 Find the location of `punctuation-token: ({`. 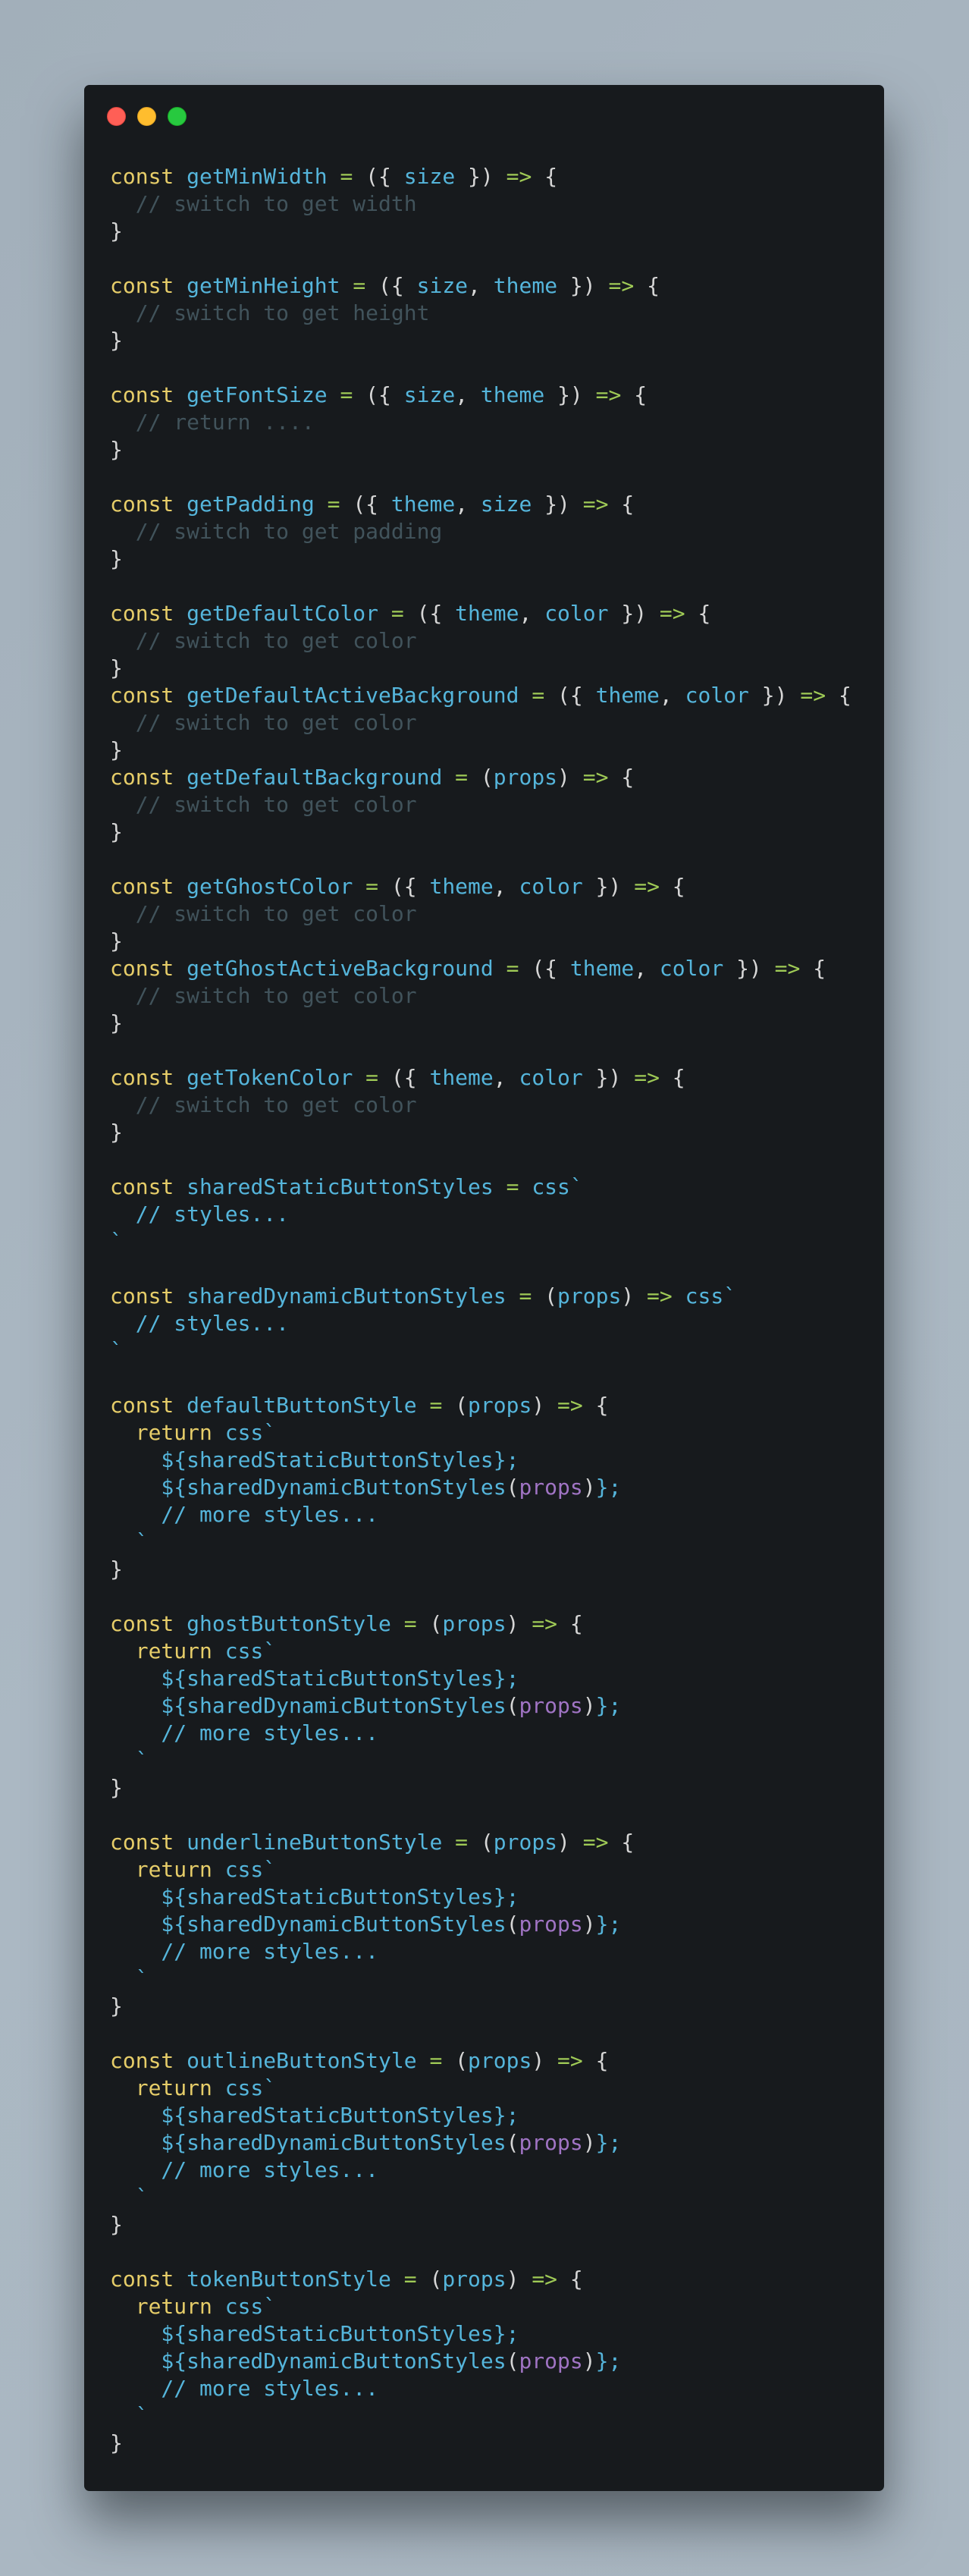

punctuation-token: ({ is located at coordinates (397, 285).